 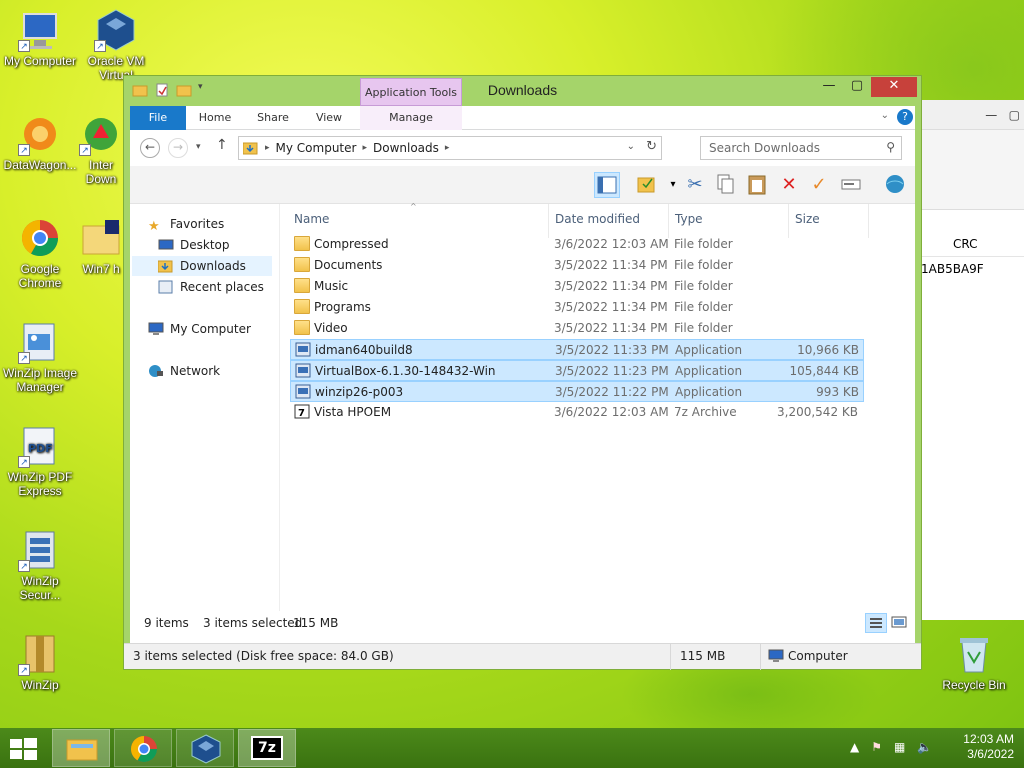 What do you see at coordinates (197, 224) in the screenshot?
I see `nav-favorites-label: Favorites` at bounding box center [197, 224].